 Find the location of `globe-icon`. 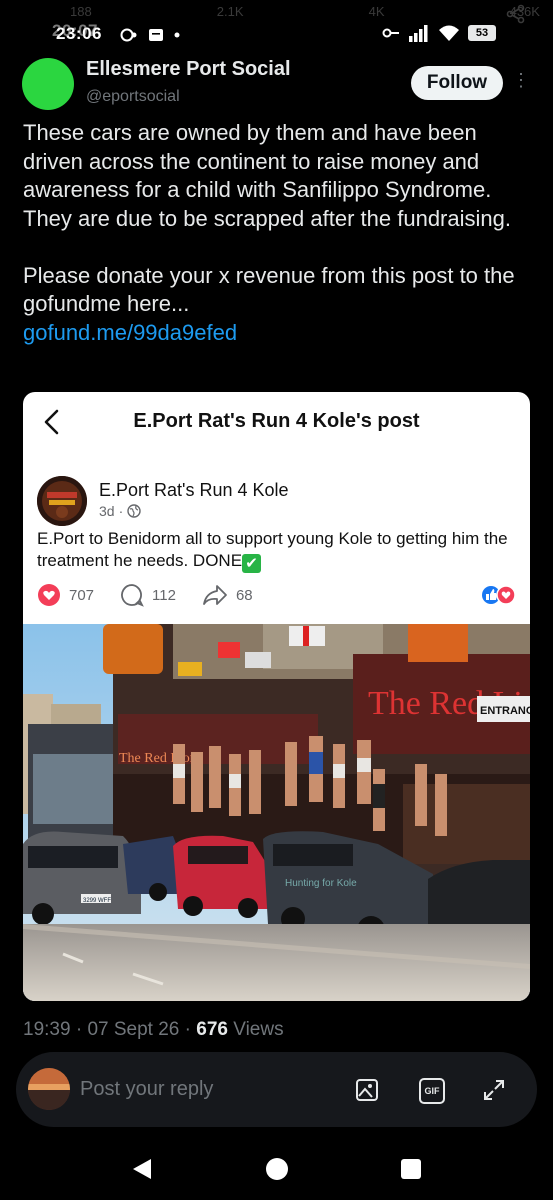

globe-icon is located at coordinates (134, 511).